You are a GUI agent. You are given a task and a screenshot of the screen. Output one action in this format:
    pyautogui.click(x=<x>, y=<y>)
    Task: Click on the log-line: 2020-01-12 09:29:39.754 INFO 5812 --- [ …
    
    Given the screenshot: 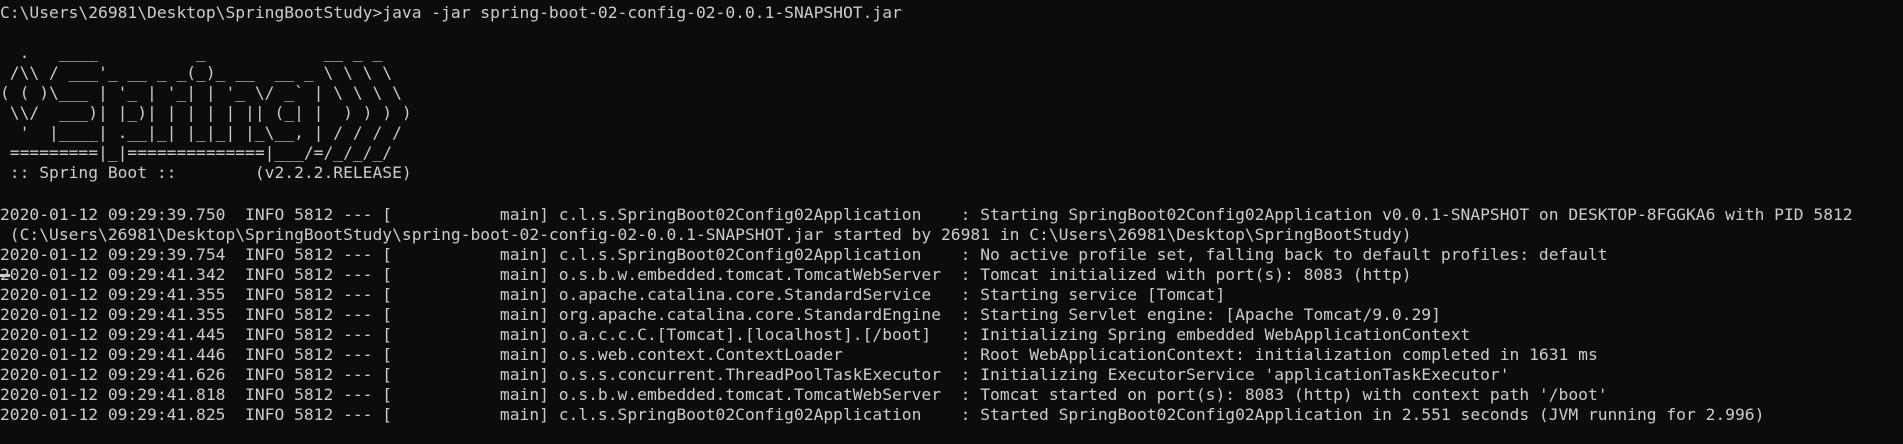 What is the action you would take?
    pyautogui.click(x=804, y=254)
    